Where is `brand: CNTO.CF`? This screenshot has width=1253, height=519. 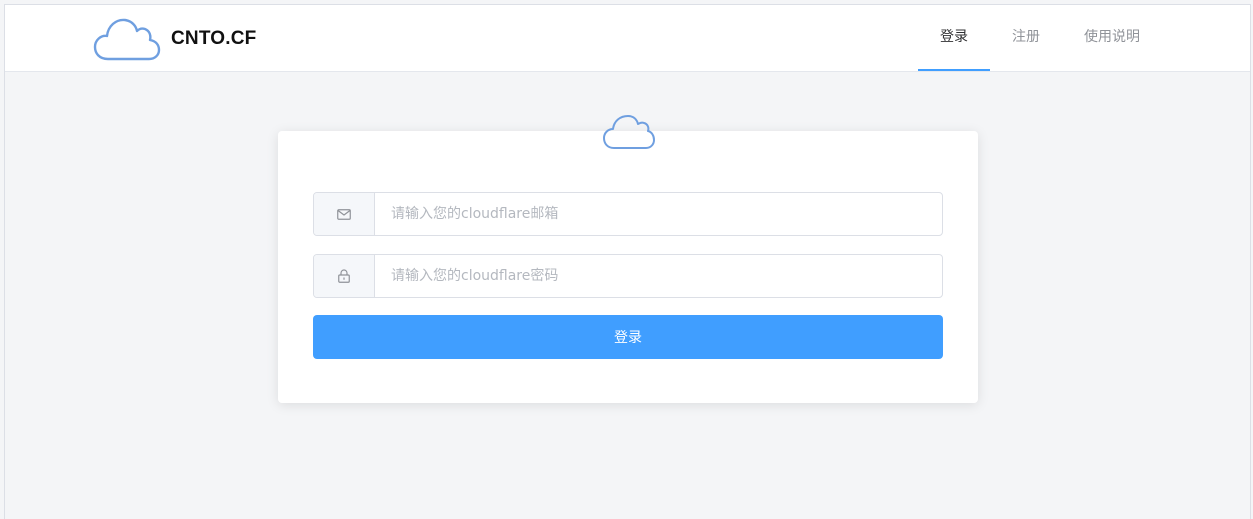 brand: CNTO.CF is located at coordinates (175, 39).